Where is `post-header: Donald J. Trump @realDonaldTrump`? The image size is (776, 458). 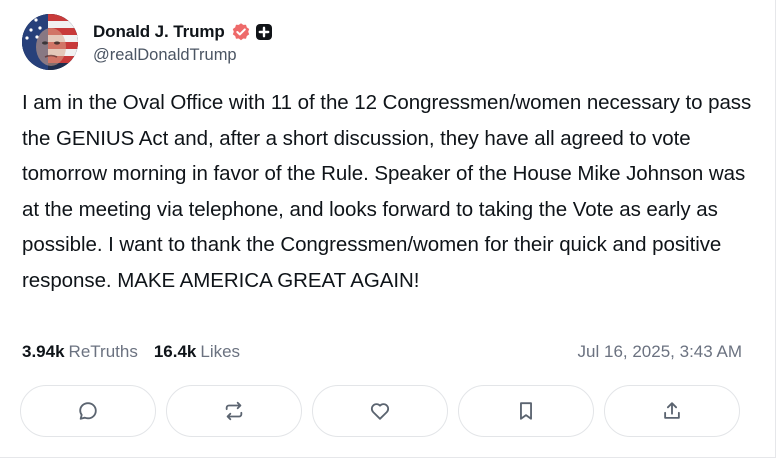 post-header: Donald J. Trump @realDonaldTrump is located at coordinates (147, 42).